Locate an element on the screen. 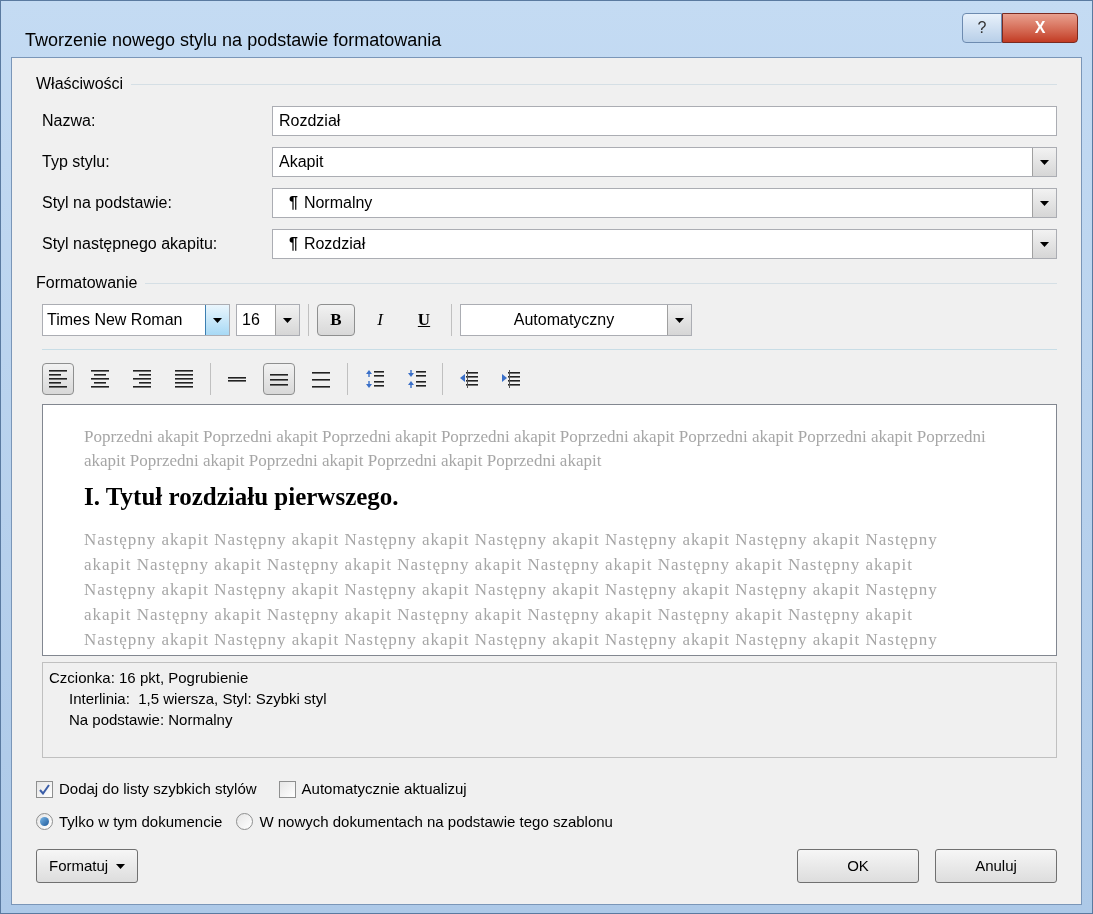 The width and height of the screenshot is (1093, 914). dropdown-value: Rozdział is located at coordinates (334, 244).